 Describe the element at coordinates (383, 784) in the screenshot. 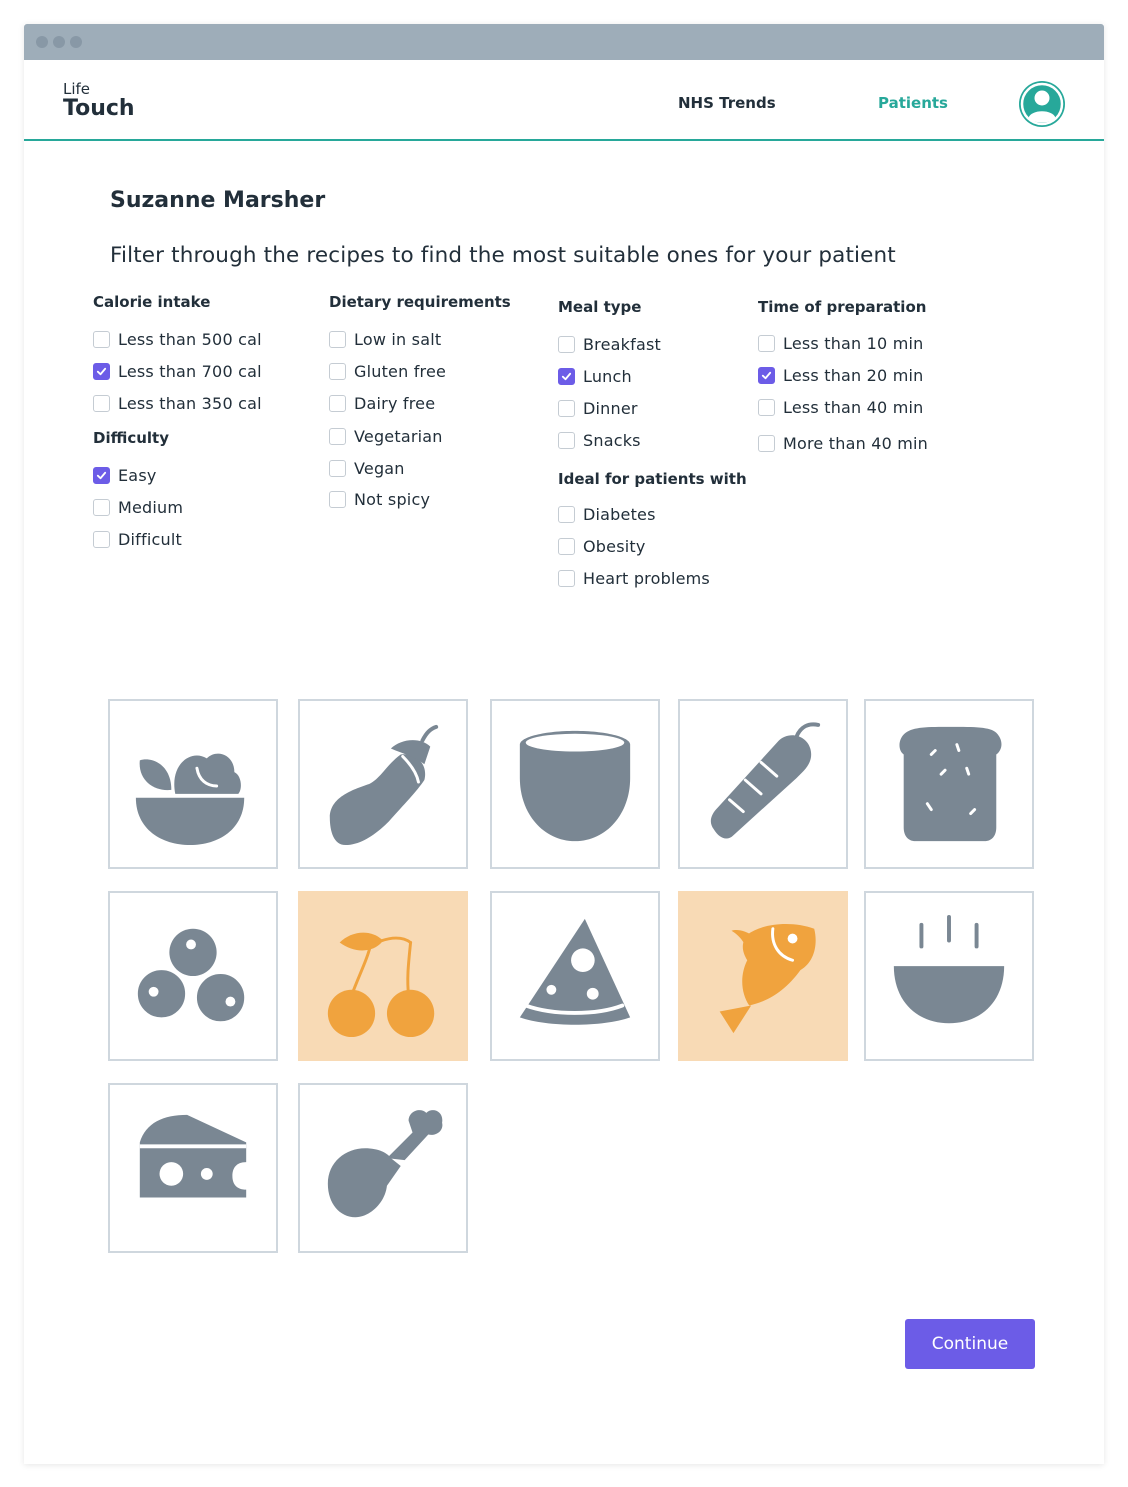

I see `food-tile-eggplant` at that location.